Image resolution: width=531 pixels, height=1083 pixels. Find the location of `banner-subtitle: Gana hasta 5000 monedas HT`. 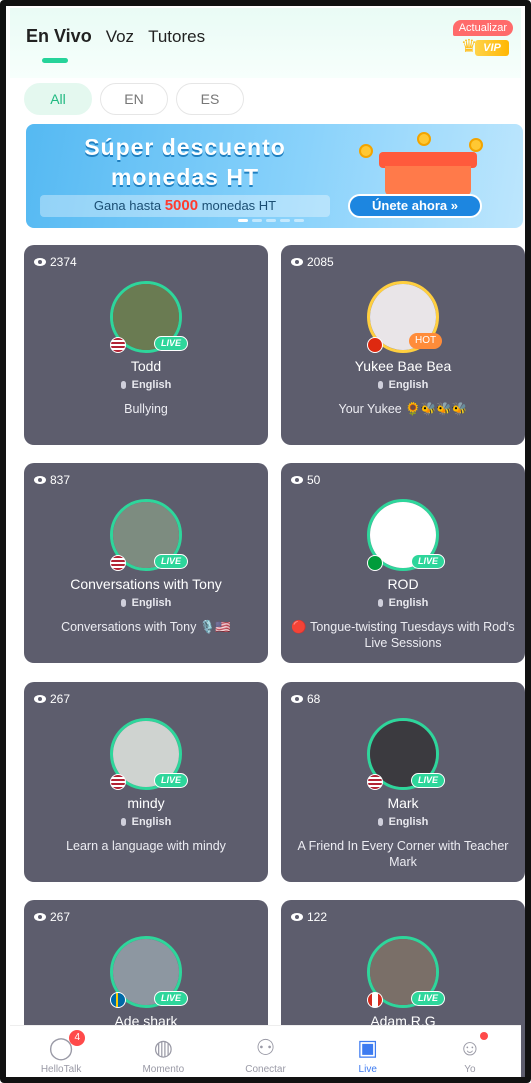

banner-subtitle: Gana hasta 5000 monedas HT is located at coordinates (185, 206).